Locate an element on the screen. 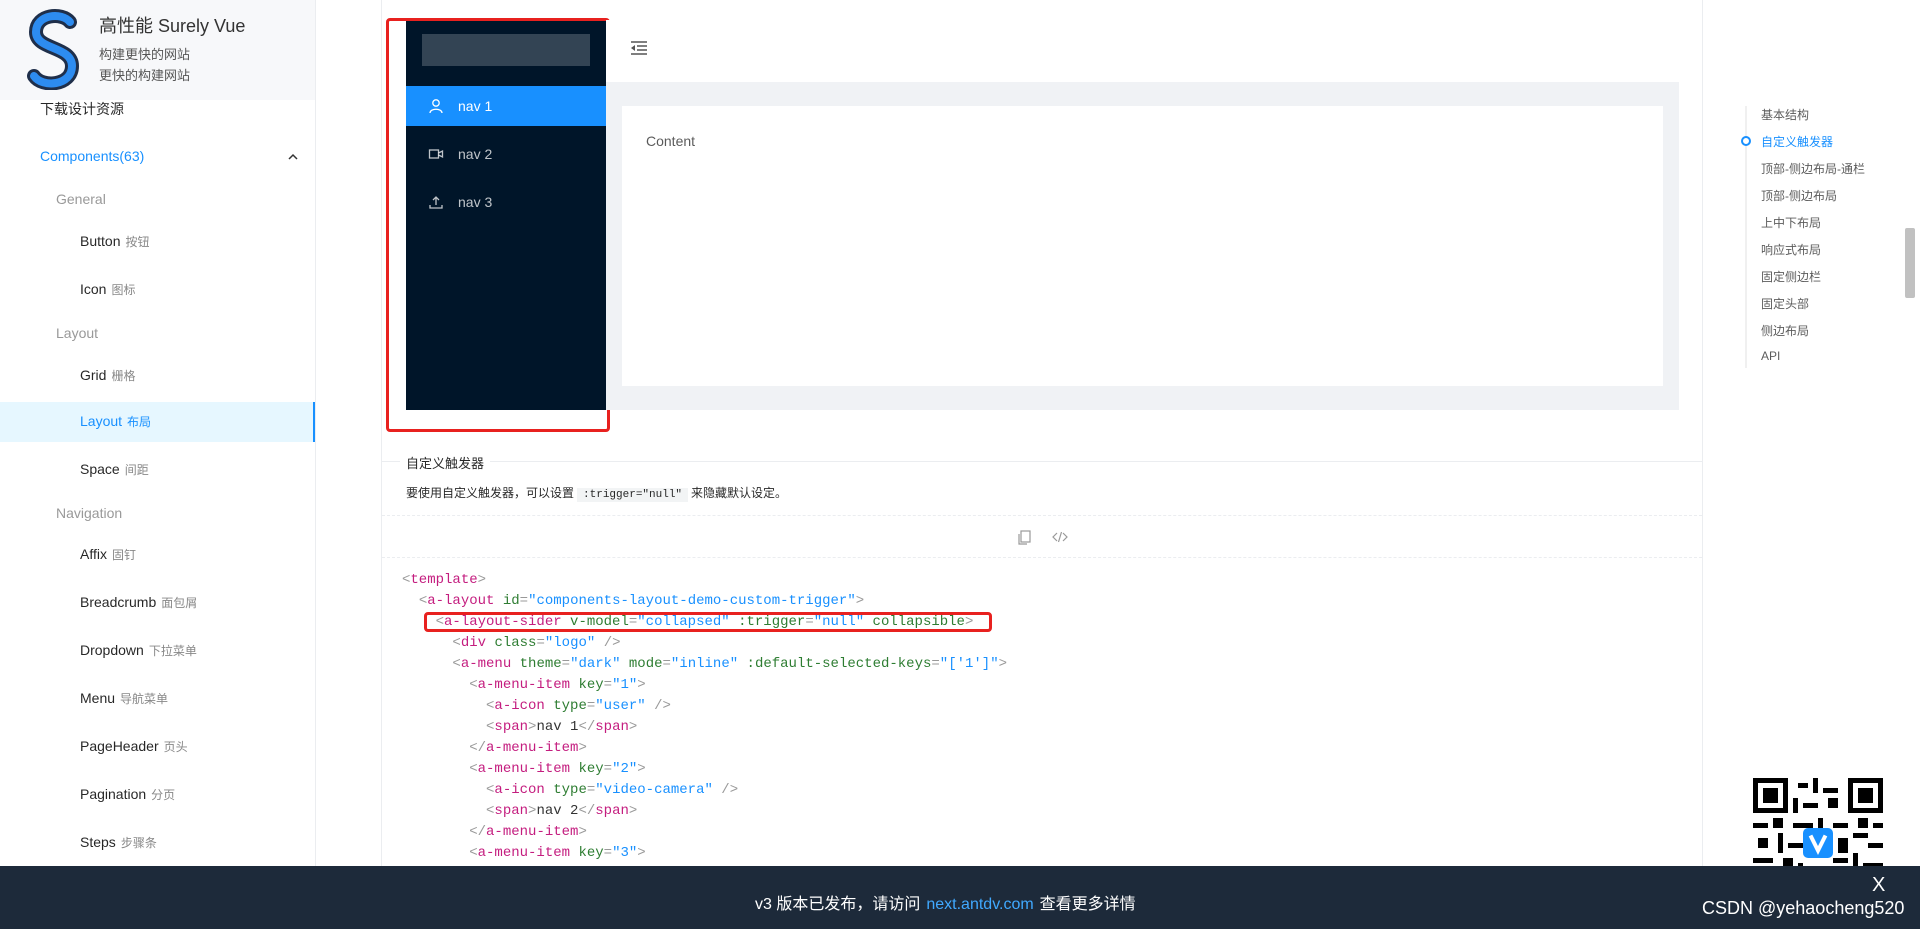  sidebar-item-label: Steps is located at coordinates (98, 842).